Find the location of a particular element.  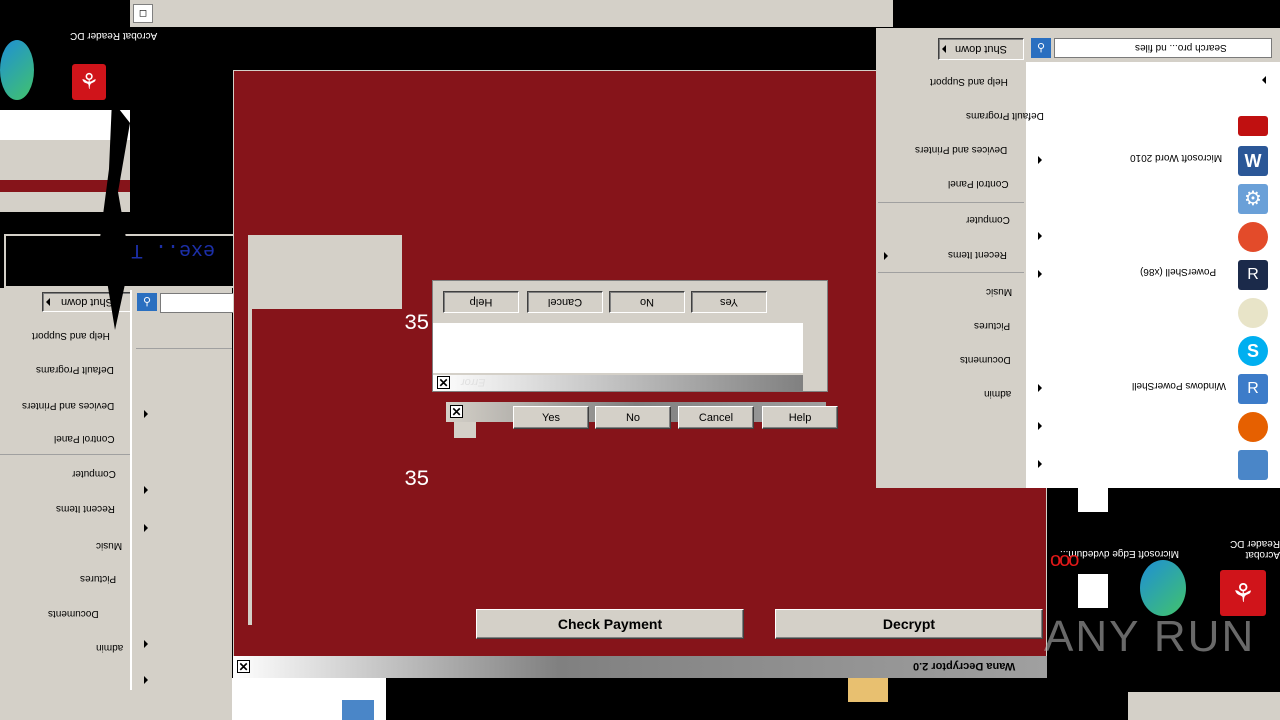

desktop-bottom-window is located at coordinates (1204, 706).